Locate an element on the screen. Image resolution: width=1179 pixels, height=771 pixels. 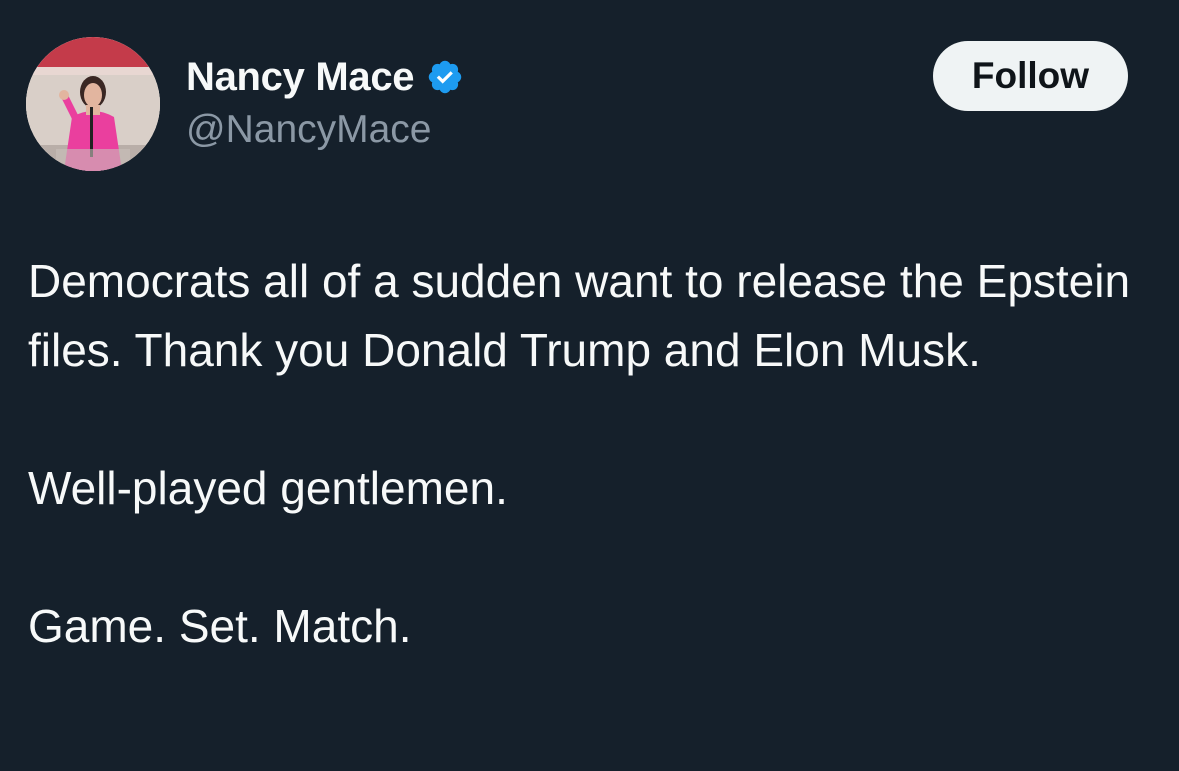
author-name-row: Nancy Mace is located at coordinates (325, 77).